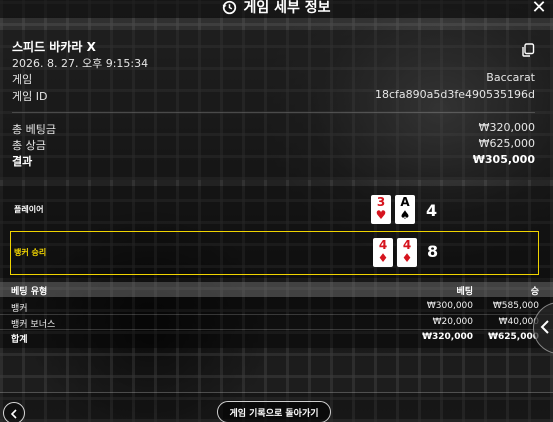  I want to click on banker-card-1: 4 ♦, so click(383, 252).